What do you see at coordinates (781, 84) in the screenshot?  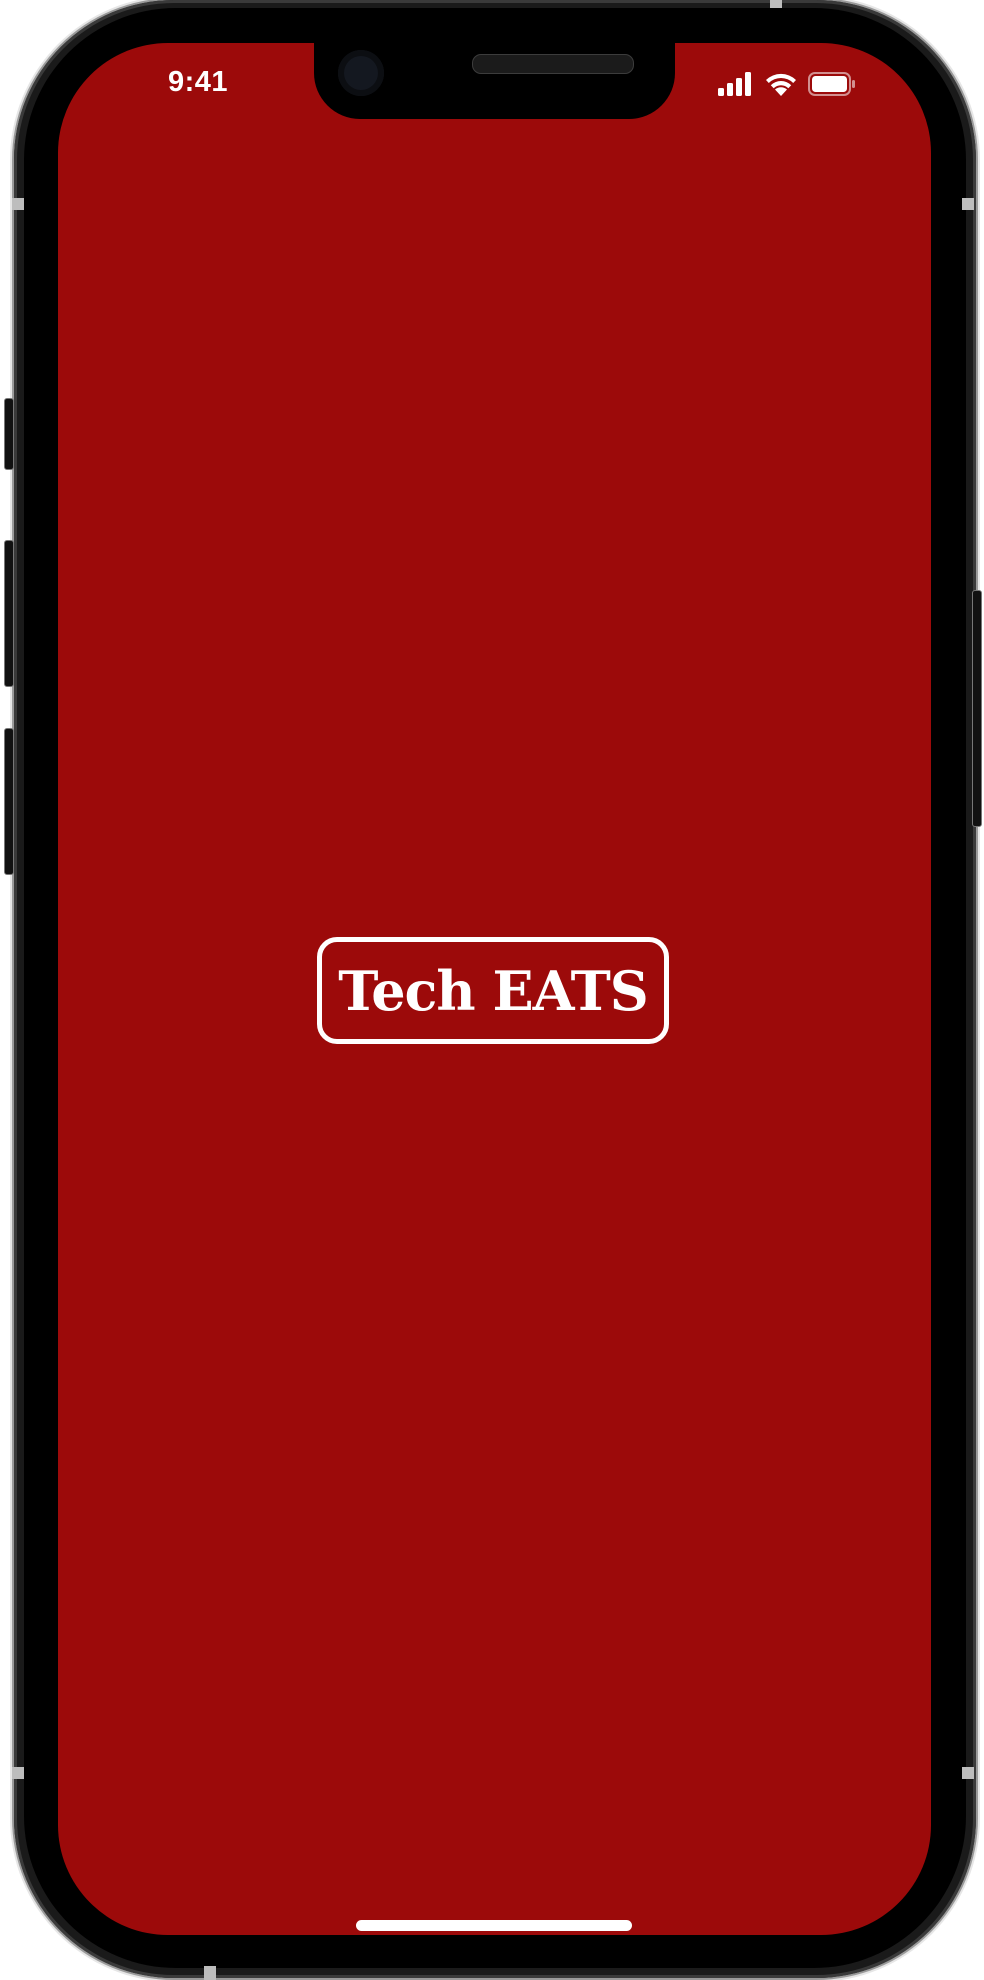 I see `wifi-icon` at bounding box center [781, 84].